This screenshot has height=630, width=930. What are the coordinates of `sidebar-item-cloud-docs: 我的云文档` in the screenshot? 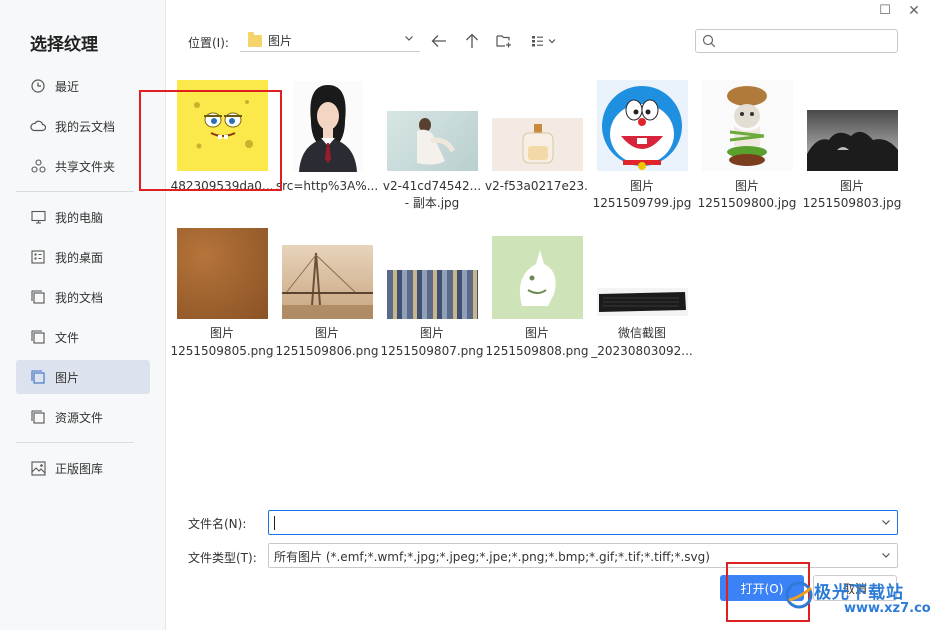 It's located at (83, 126).